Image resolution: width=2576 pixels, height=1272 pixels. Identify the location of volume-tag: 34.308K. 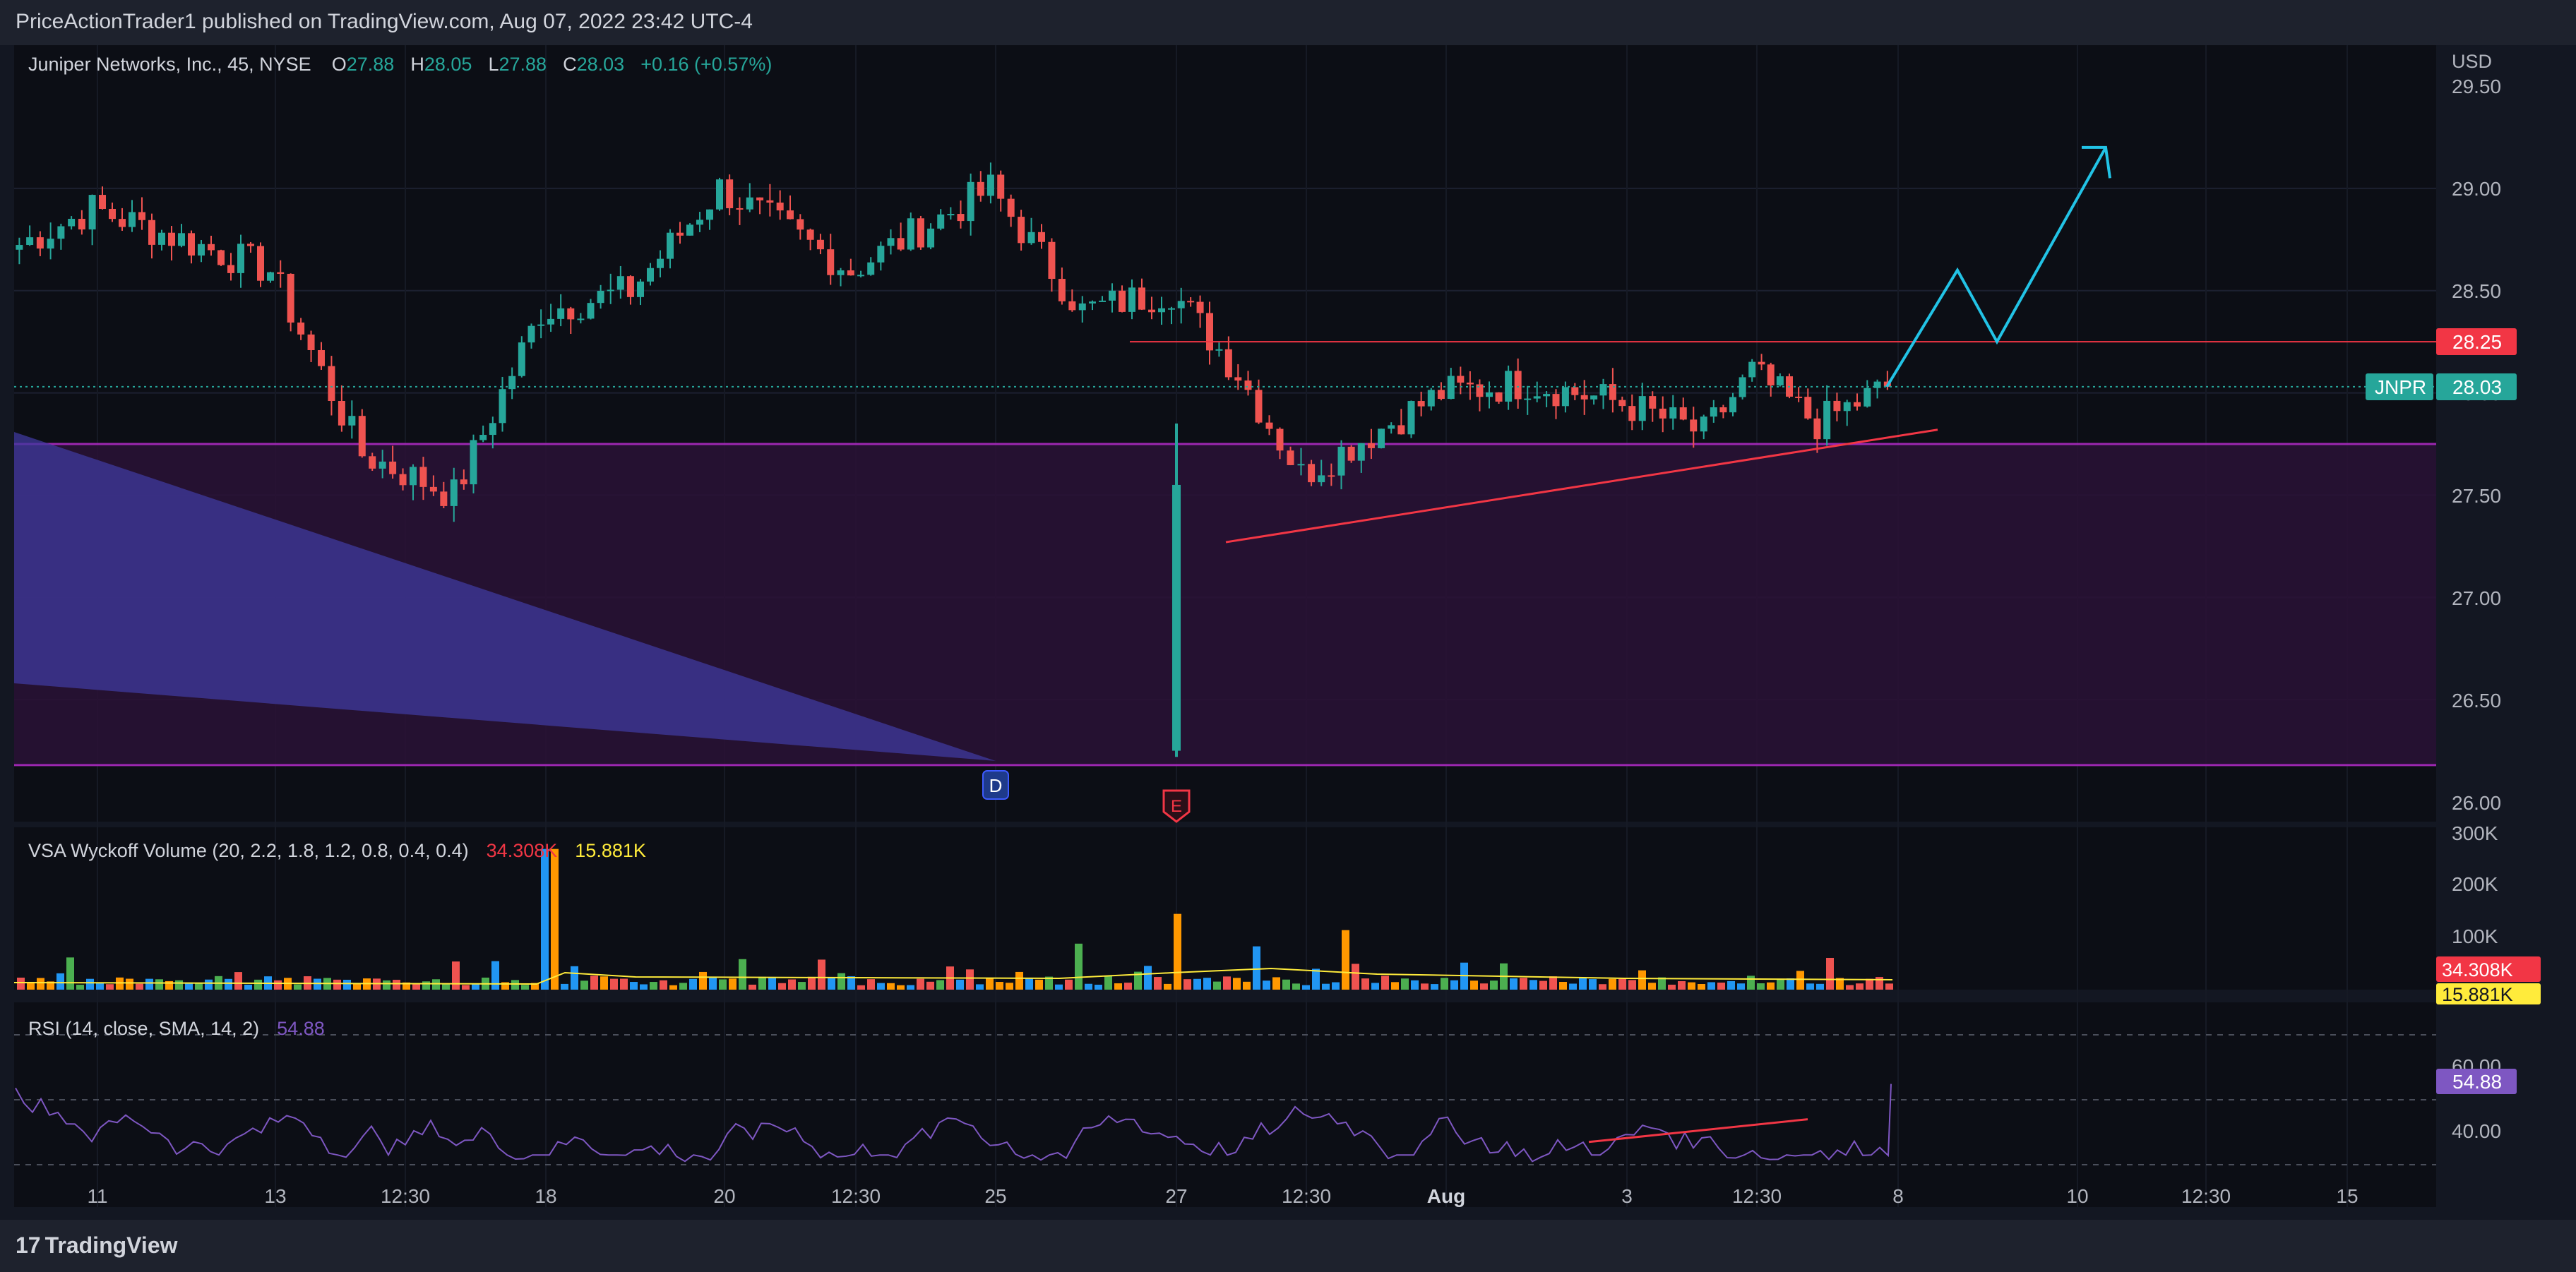
(2477, 970).